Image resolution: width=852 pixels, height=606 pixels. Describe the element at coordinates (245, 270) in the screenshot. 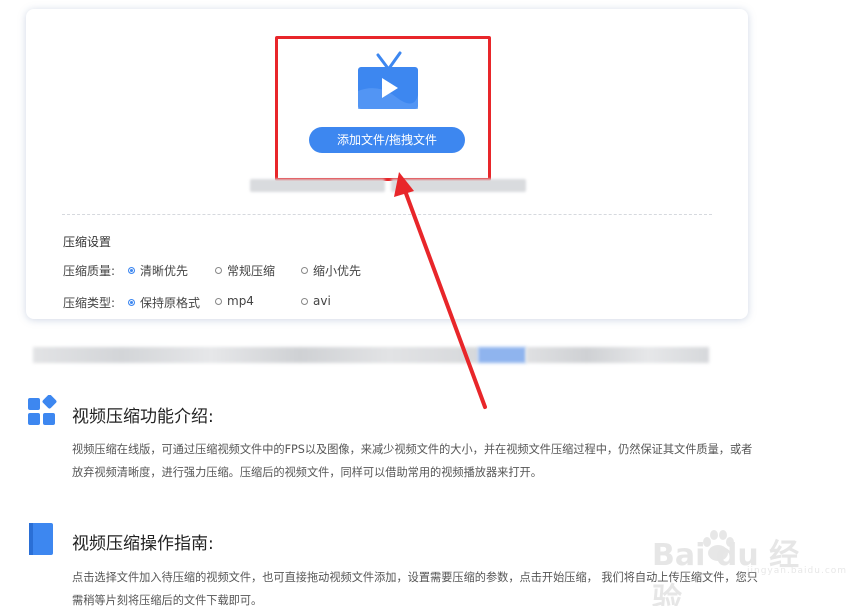

I see `quality-option-normal: 常规压缩` at that location.